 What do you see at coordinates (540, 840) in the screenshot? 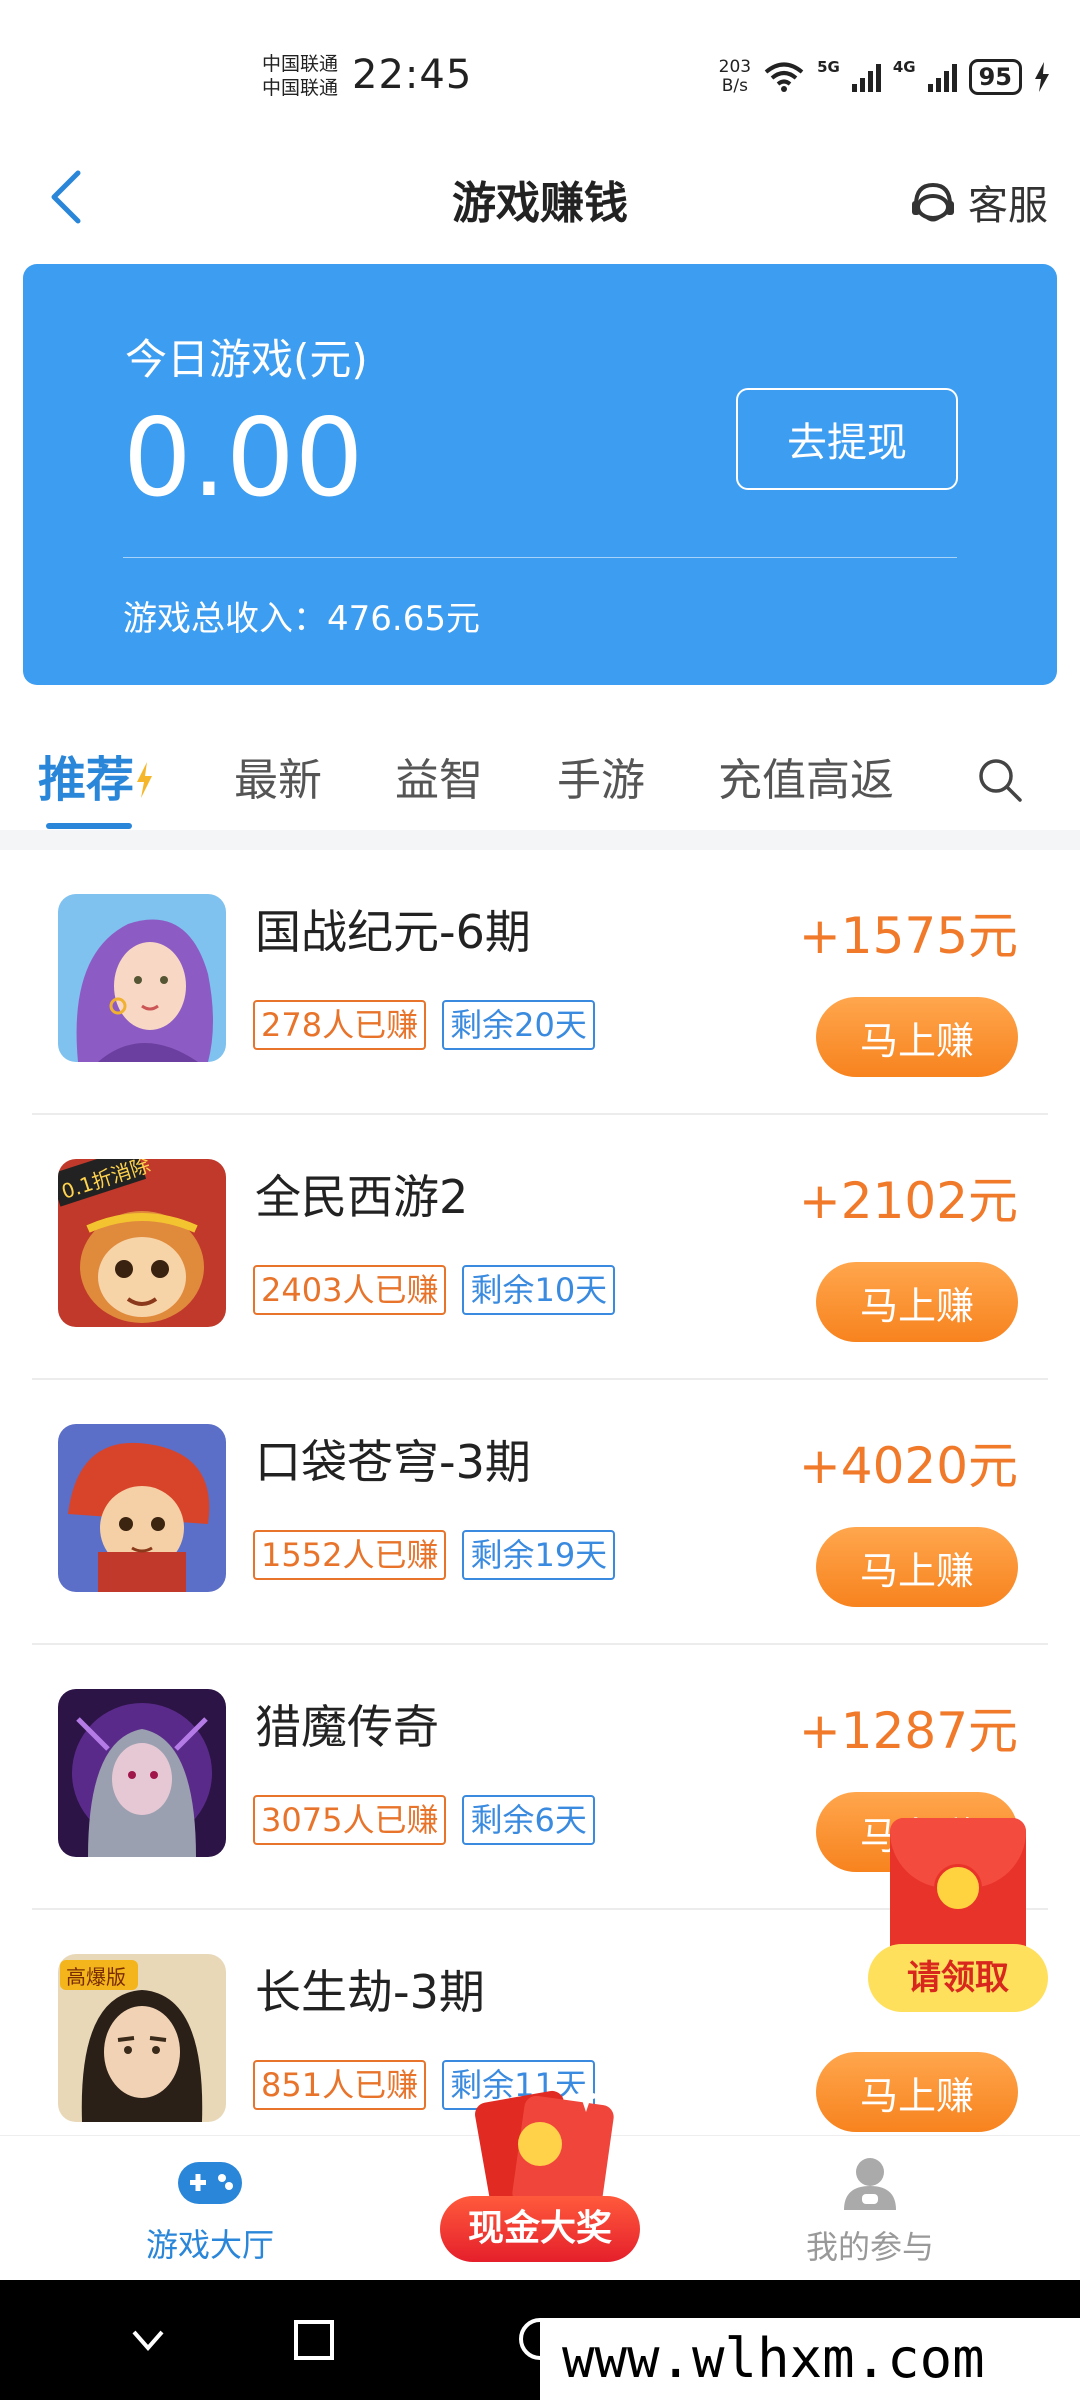
I see `section-divider` at bounding box center [540, 840].